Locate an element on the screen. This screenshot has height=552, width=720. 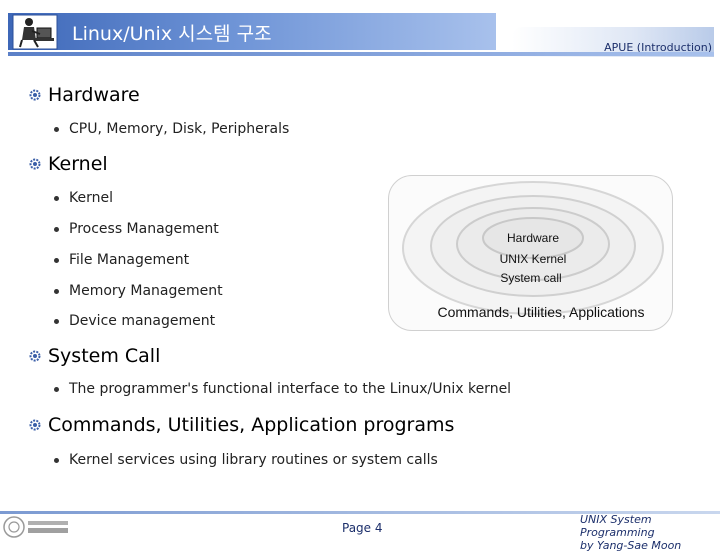
layer-kernel-label: UNIX Kernel is located at coordinates (533, 259).